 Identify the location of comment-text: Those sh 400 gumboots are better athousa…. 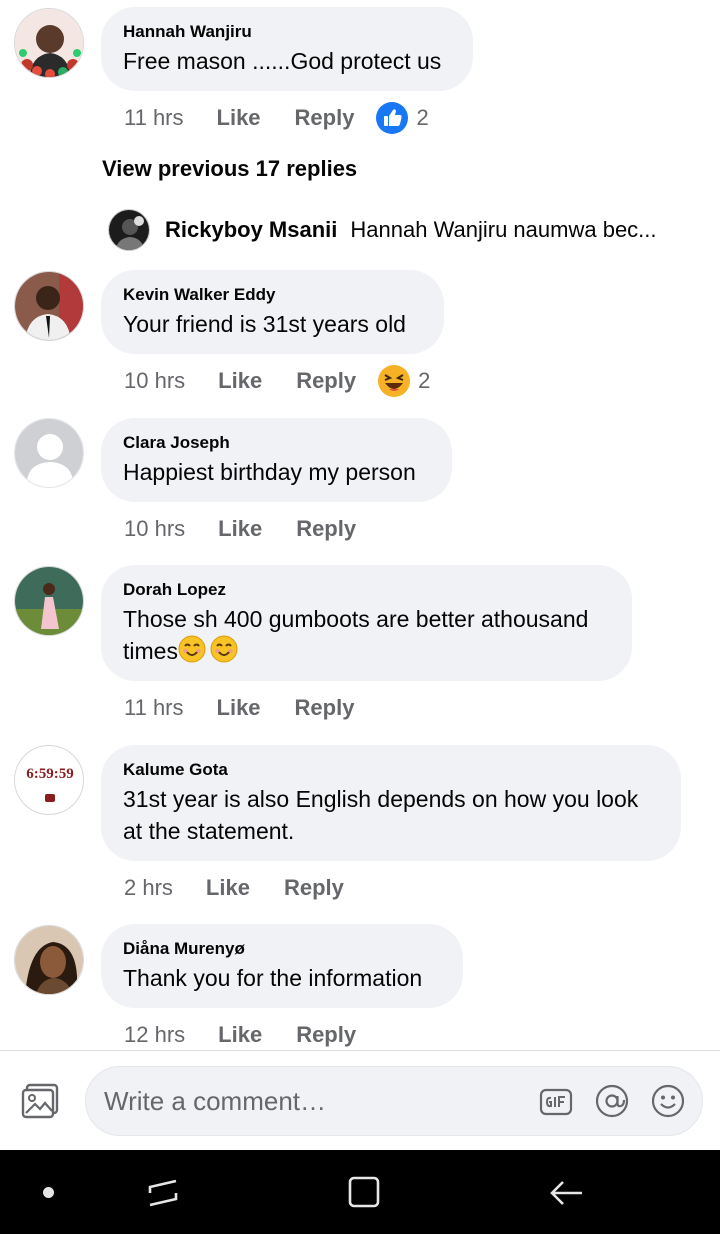
(366, 635).